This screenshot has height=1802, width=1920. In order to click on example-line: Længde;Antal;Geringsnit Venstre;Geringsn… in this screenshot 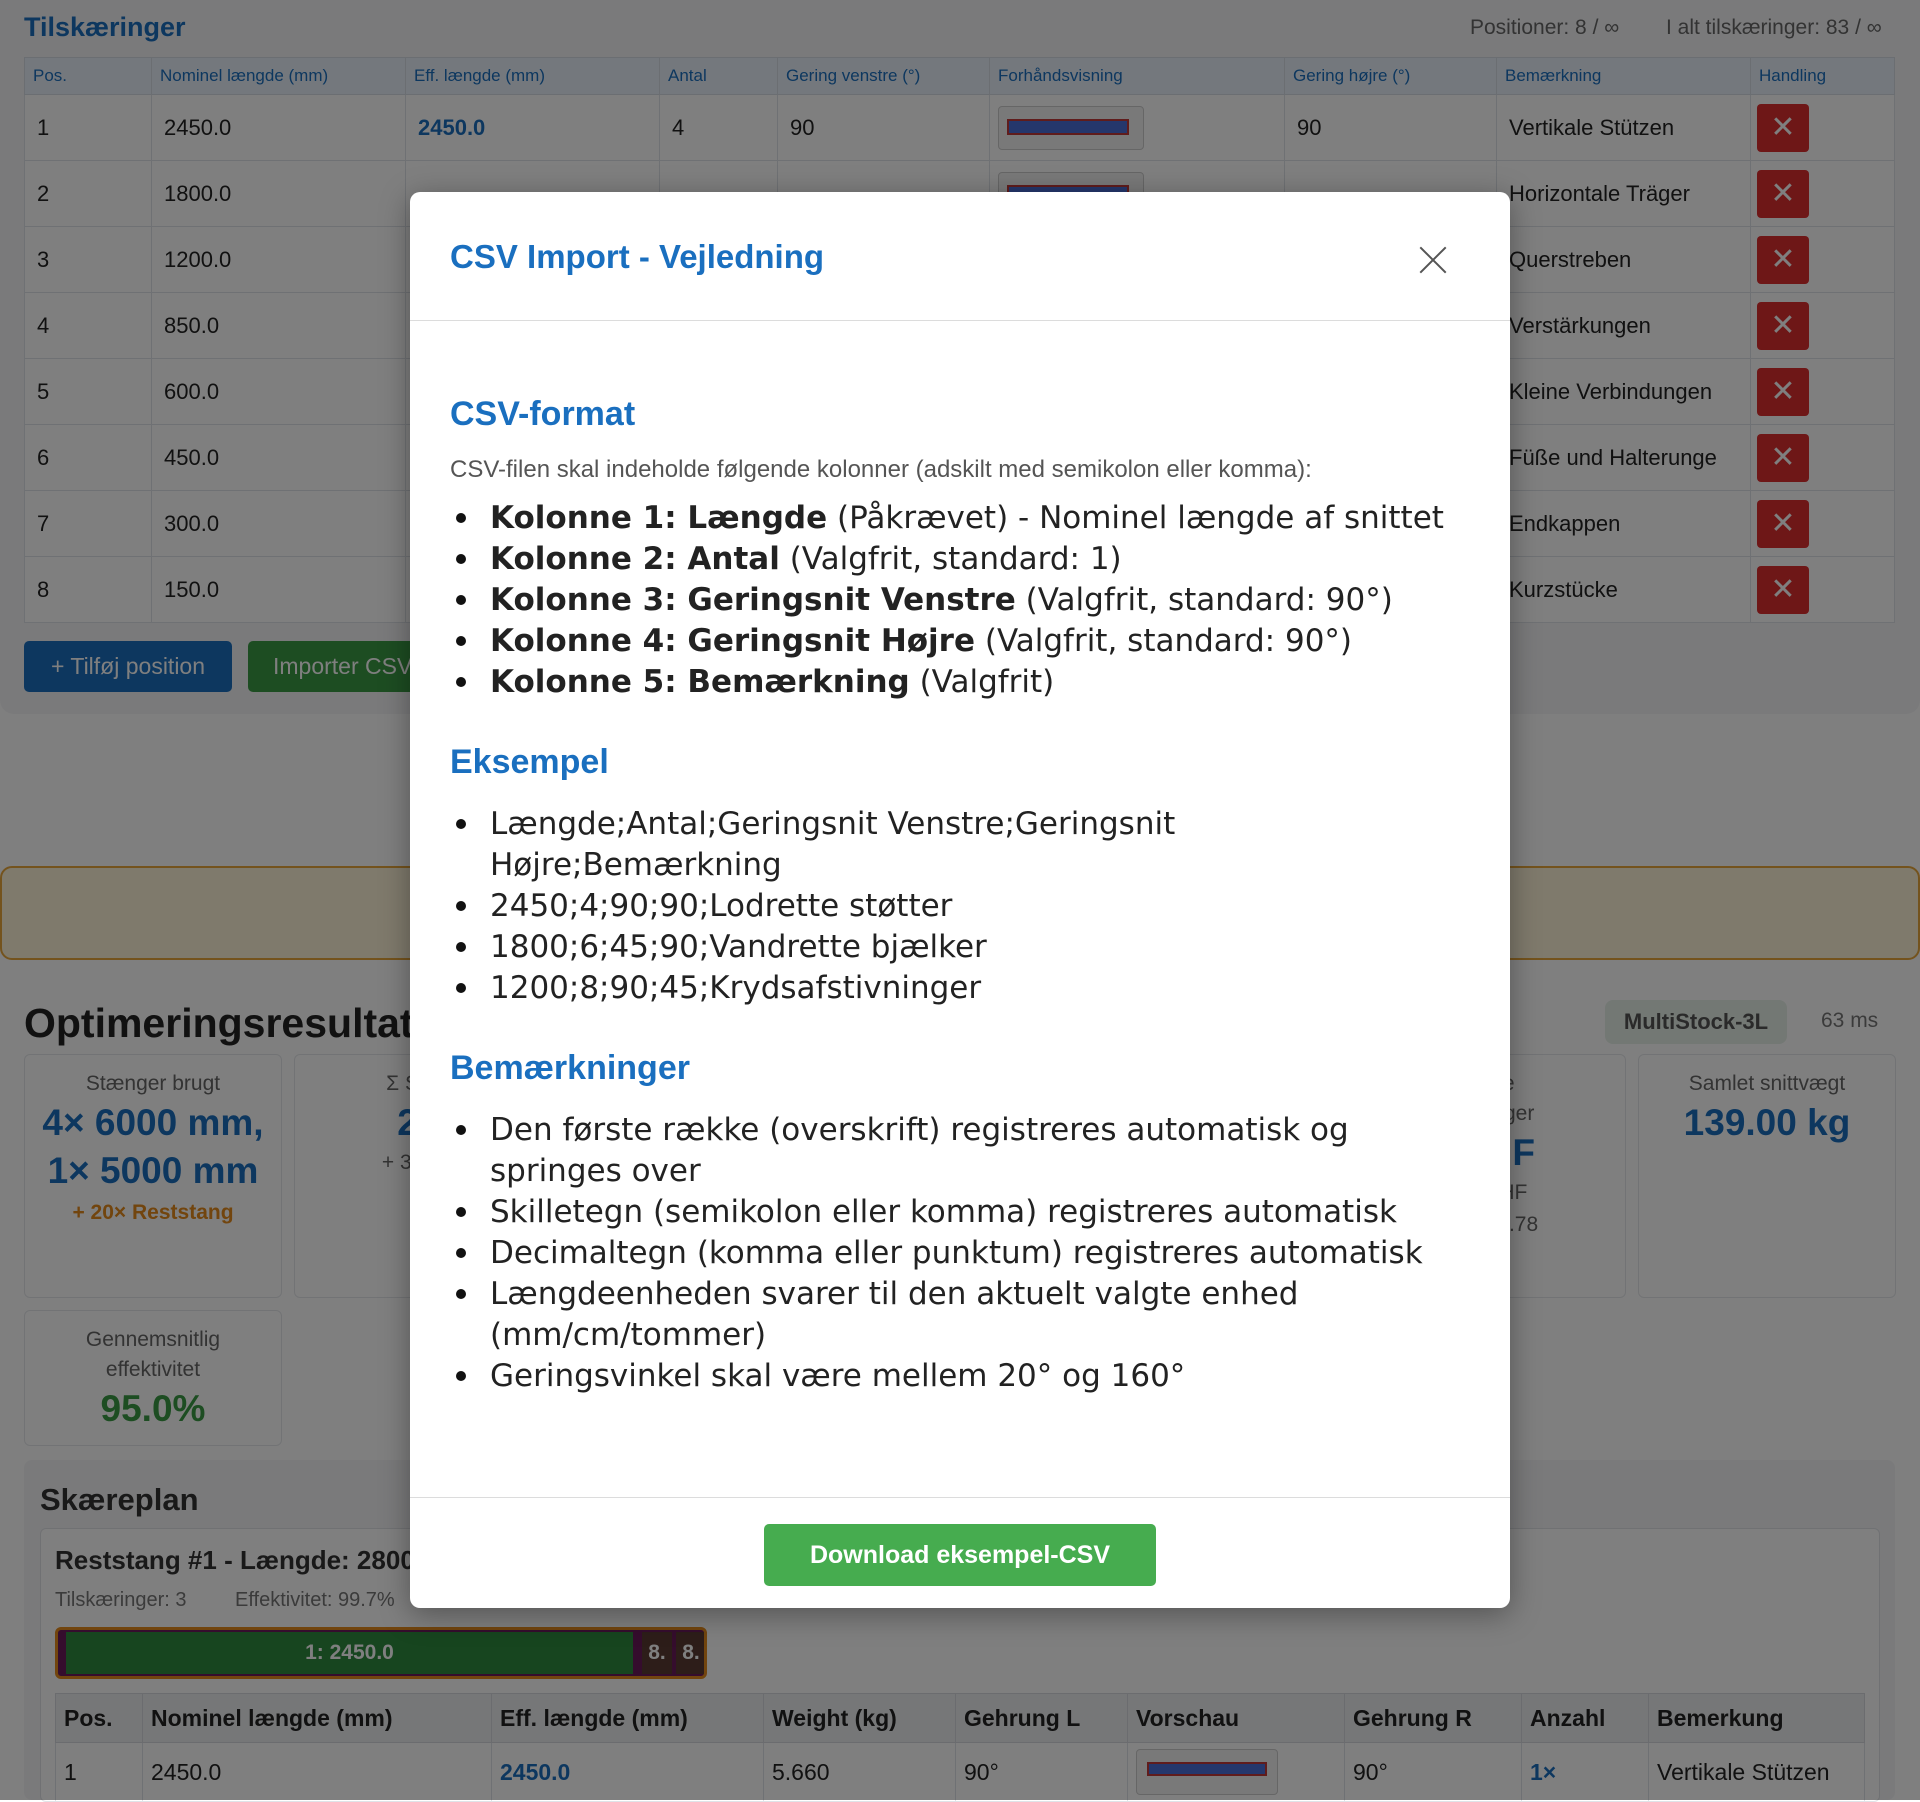, I will do `click(960, 845)`.